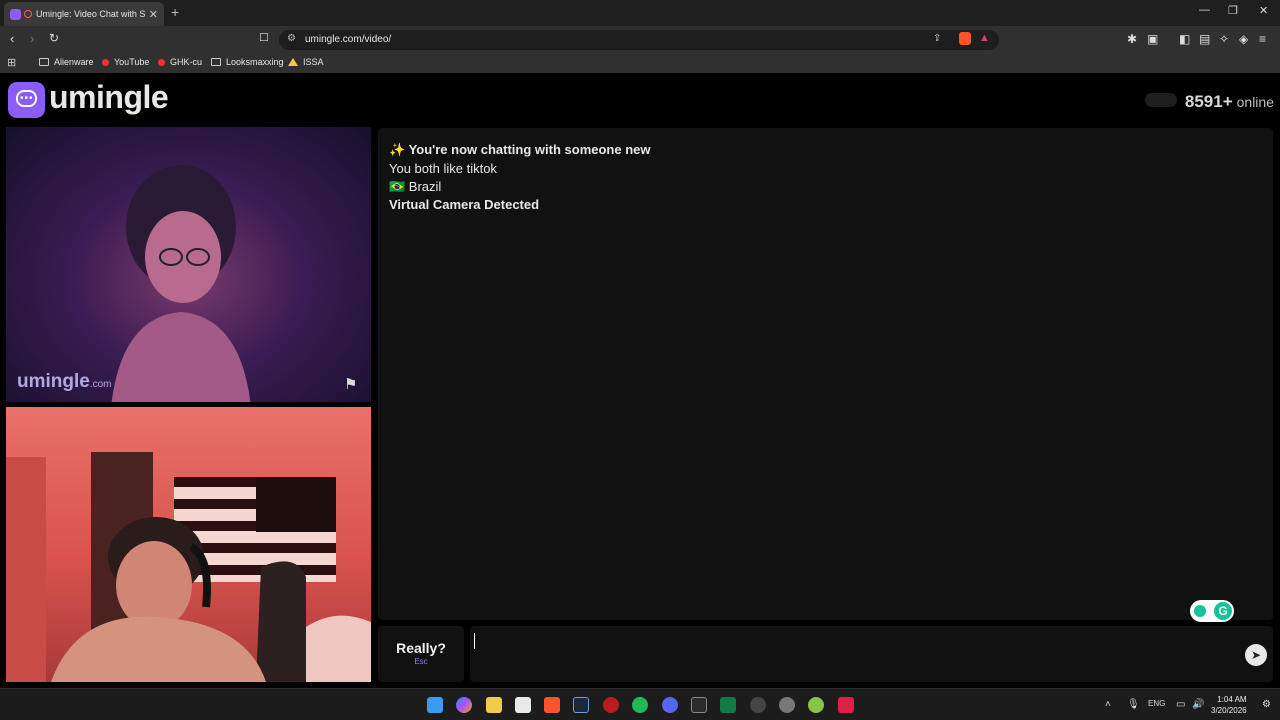 The height and width of the screenshot is (720, 1280). What do you see at coordinates (132, 62) in the screenshot?
I see `bookmark-label: YouTube` at bounding box center [132, 62].